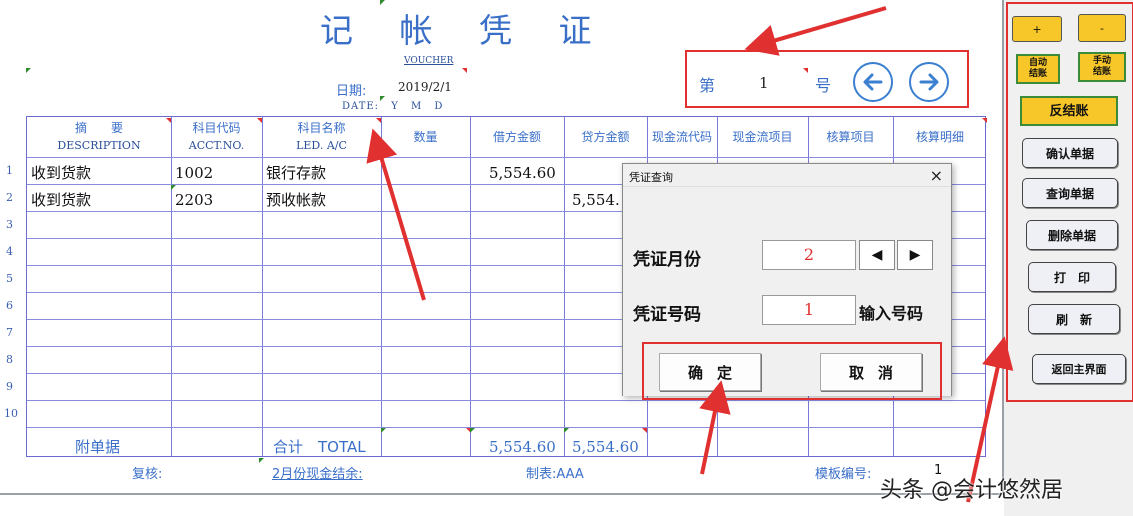  What do you see at coordinates (971, 490) in the screenshot?
I see `watermark-text: 头条 @会计悠然居` at bounding box center [971, 490].